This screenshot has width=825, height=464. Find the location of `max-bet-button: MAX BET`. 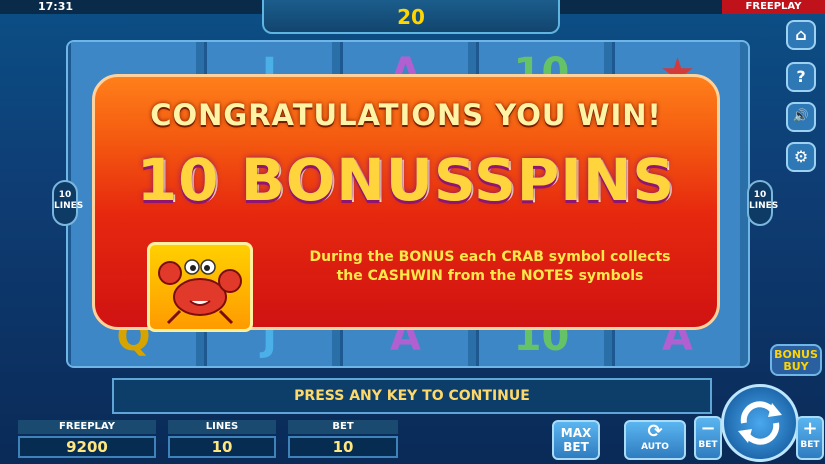

max-bet-button: MAX BET is located at coordinates (576, 440).